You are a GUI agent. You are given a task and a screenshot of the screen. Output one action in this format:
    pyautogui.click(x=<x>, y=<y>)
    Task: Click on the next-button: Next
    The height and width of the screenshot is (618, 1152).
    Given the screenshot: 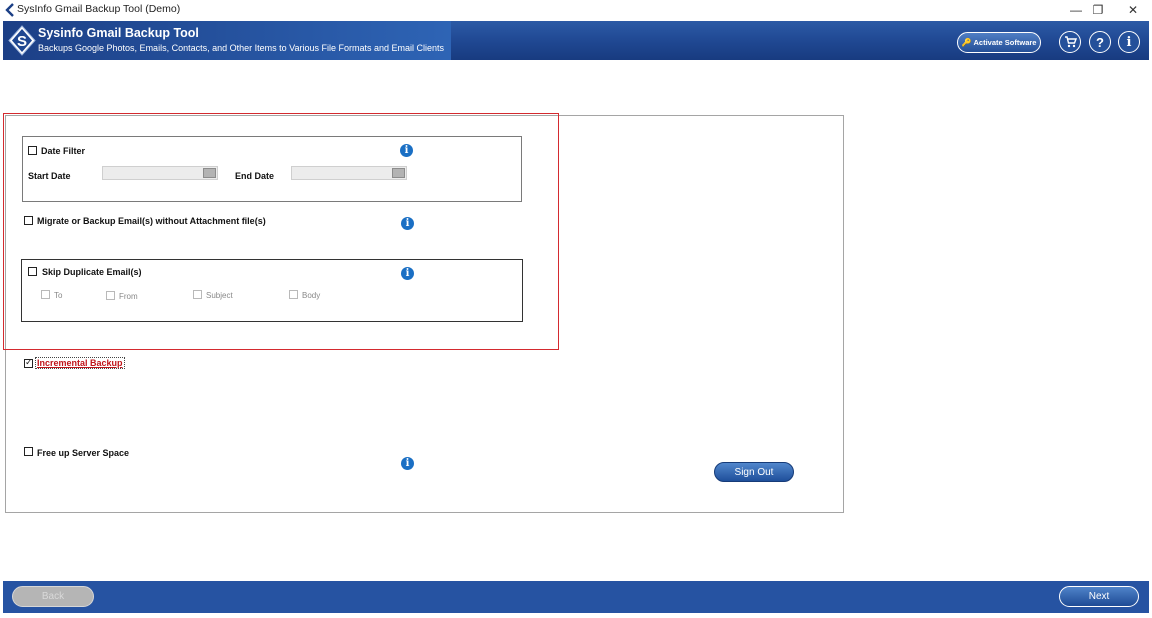 What is the action you would take?
    pyautogui.click(x=1099, y=596)
    